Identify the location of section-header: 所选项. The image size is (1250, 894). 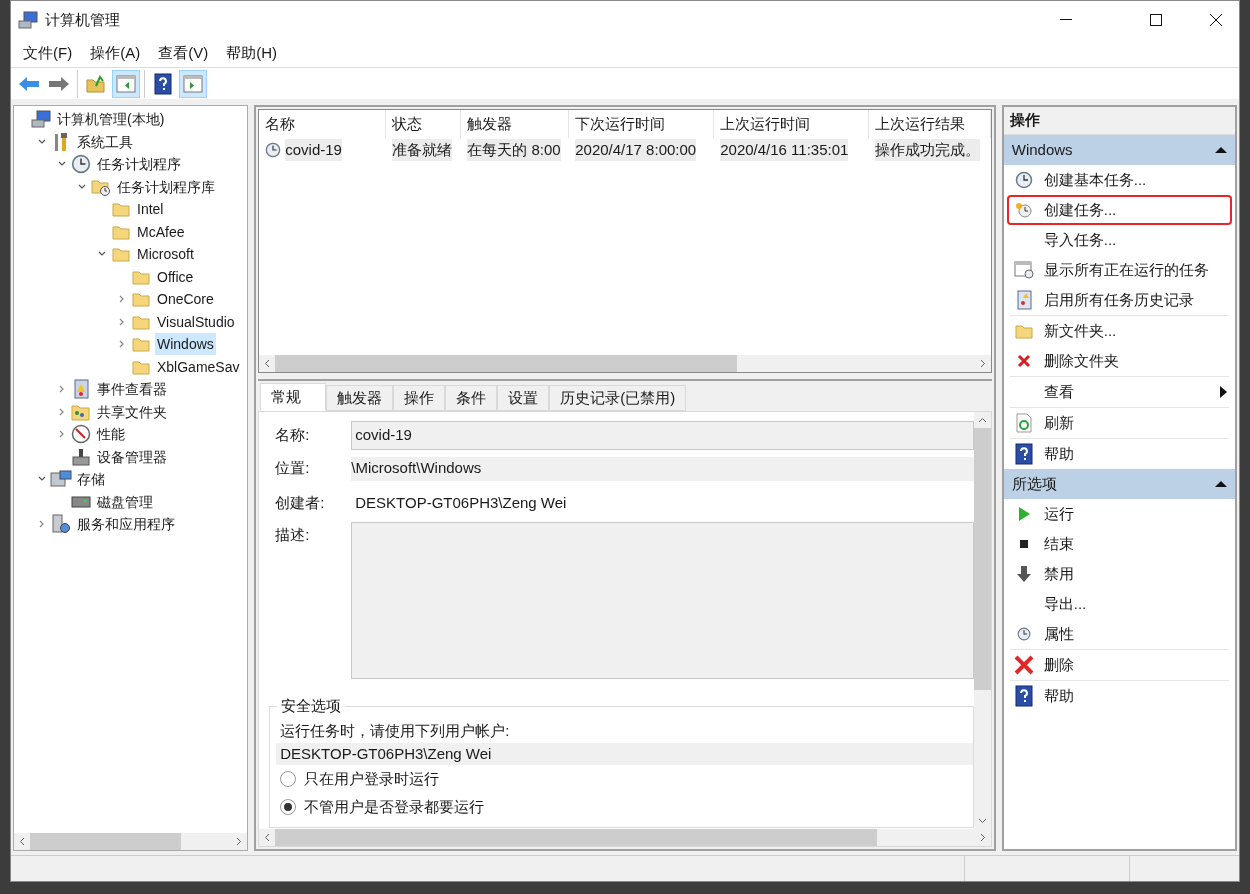
(1119, 484).